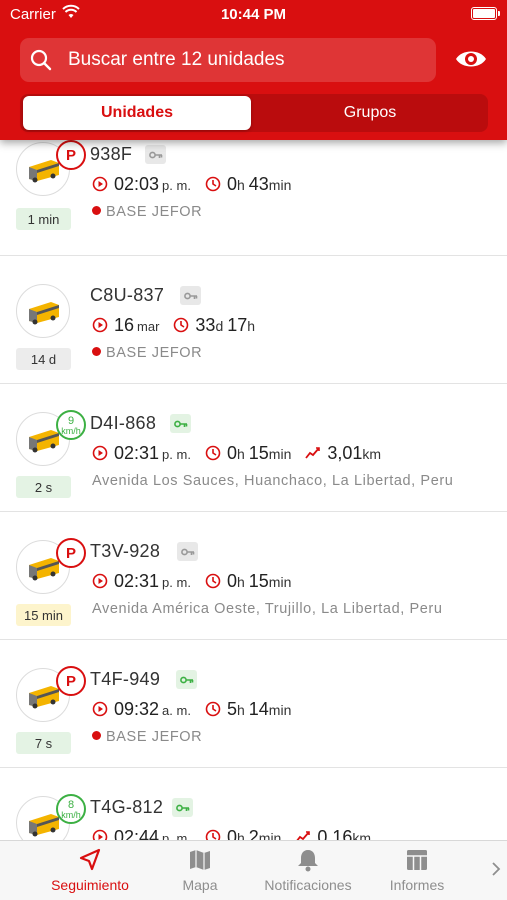  I want to click on segment-grupos: Grupos, so click(370, 113).